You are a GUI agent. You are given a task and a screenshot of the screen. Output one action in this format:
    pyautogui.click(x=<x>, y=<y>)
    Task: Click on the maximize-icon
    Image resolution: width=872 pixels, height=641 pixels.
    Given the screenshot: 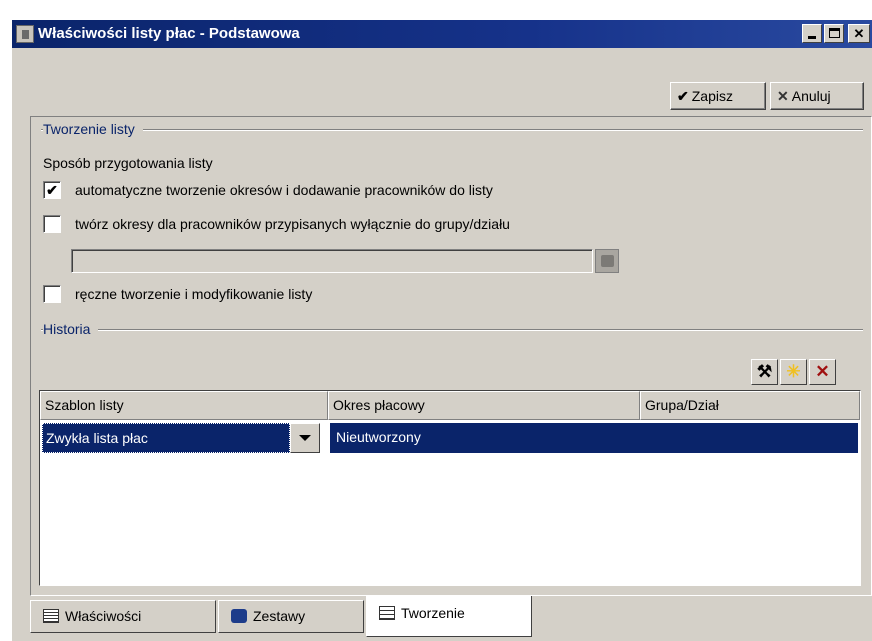 What is the action you would take?
    pyautogui.click(x=834, y=33)
    